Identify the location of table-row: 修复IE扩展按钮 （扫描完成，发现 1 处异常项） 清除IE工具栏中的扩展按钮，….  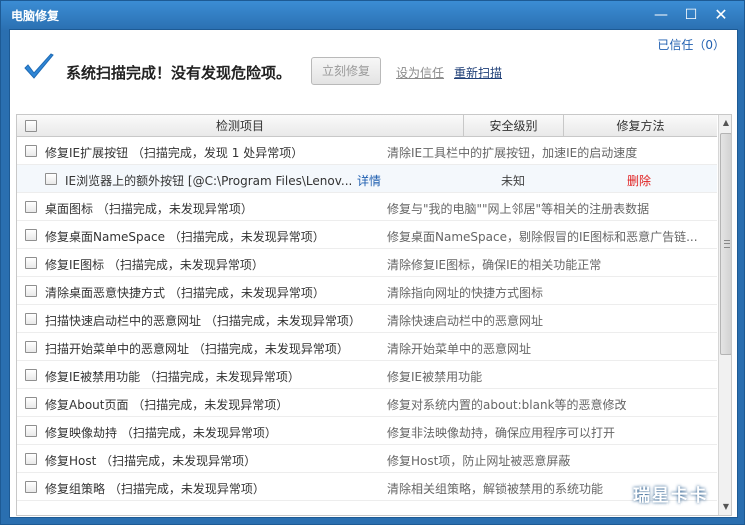
(367, 151).